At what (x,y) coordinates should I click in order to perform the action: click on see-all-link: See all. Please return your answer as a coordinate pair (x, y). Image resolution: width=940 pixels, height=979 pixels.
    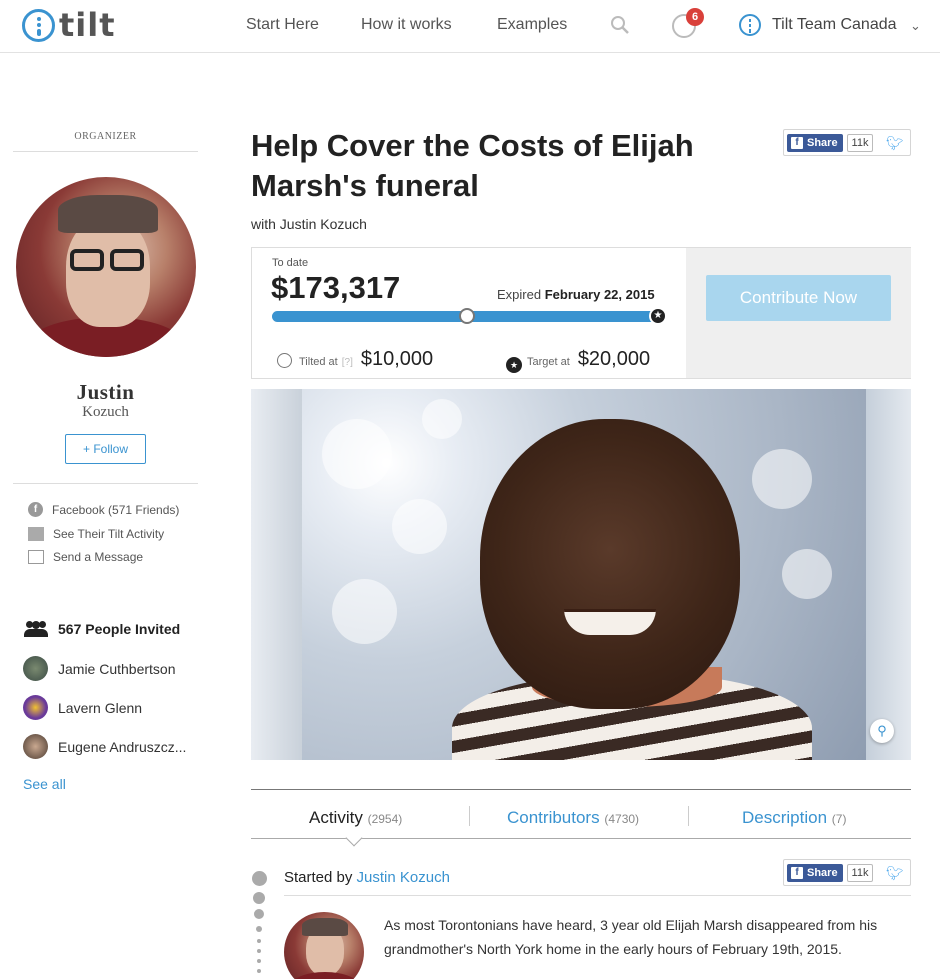
    Looking at the image, I should click on (44, 784).